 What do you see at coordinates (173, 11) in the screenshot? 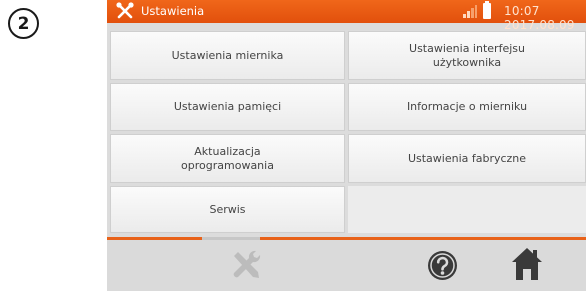
I see `screen-title: Ustawienia` at bounding box center [173, 11].